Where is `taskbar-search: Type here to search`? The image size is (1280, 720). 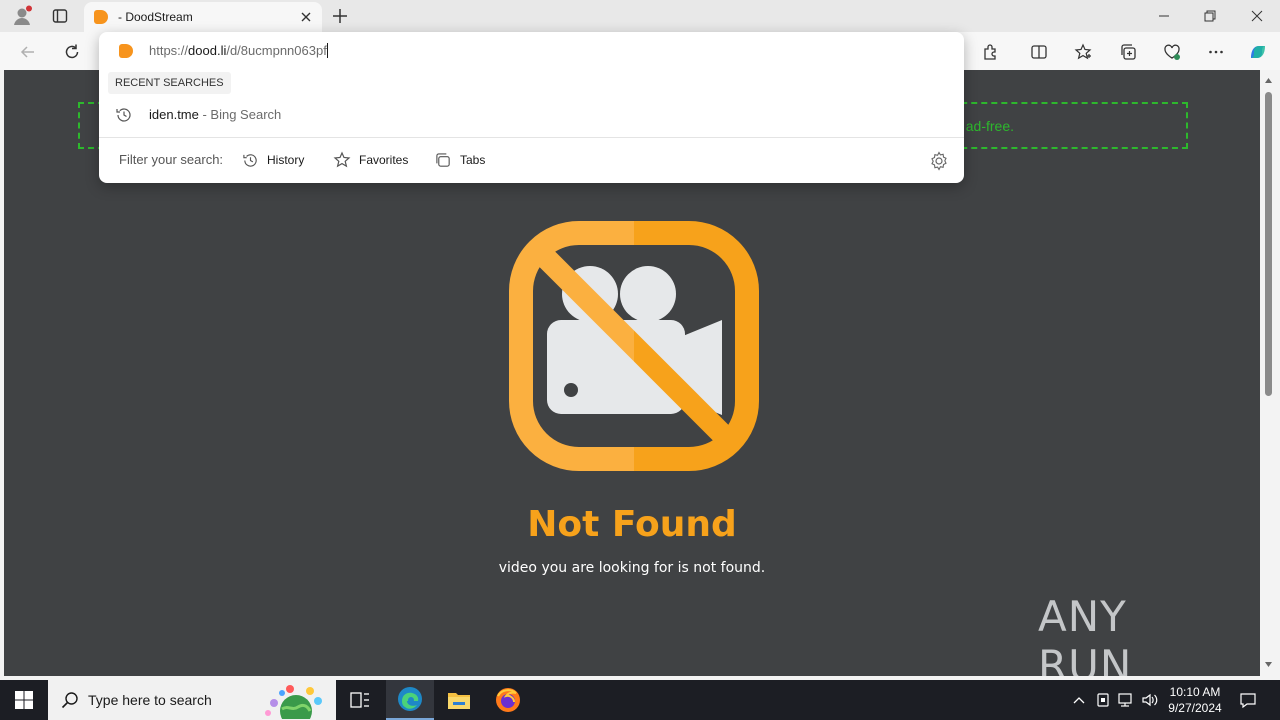
taskbar-search: Type here to search is located at coordinates (192, 700).